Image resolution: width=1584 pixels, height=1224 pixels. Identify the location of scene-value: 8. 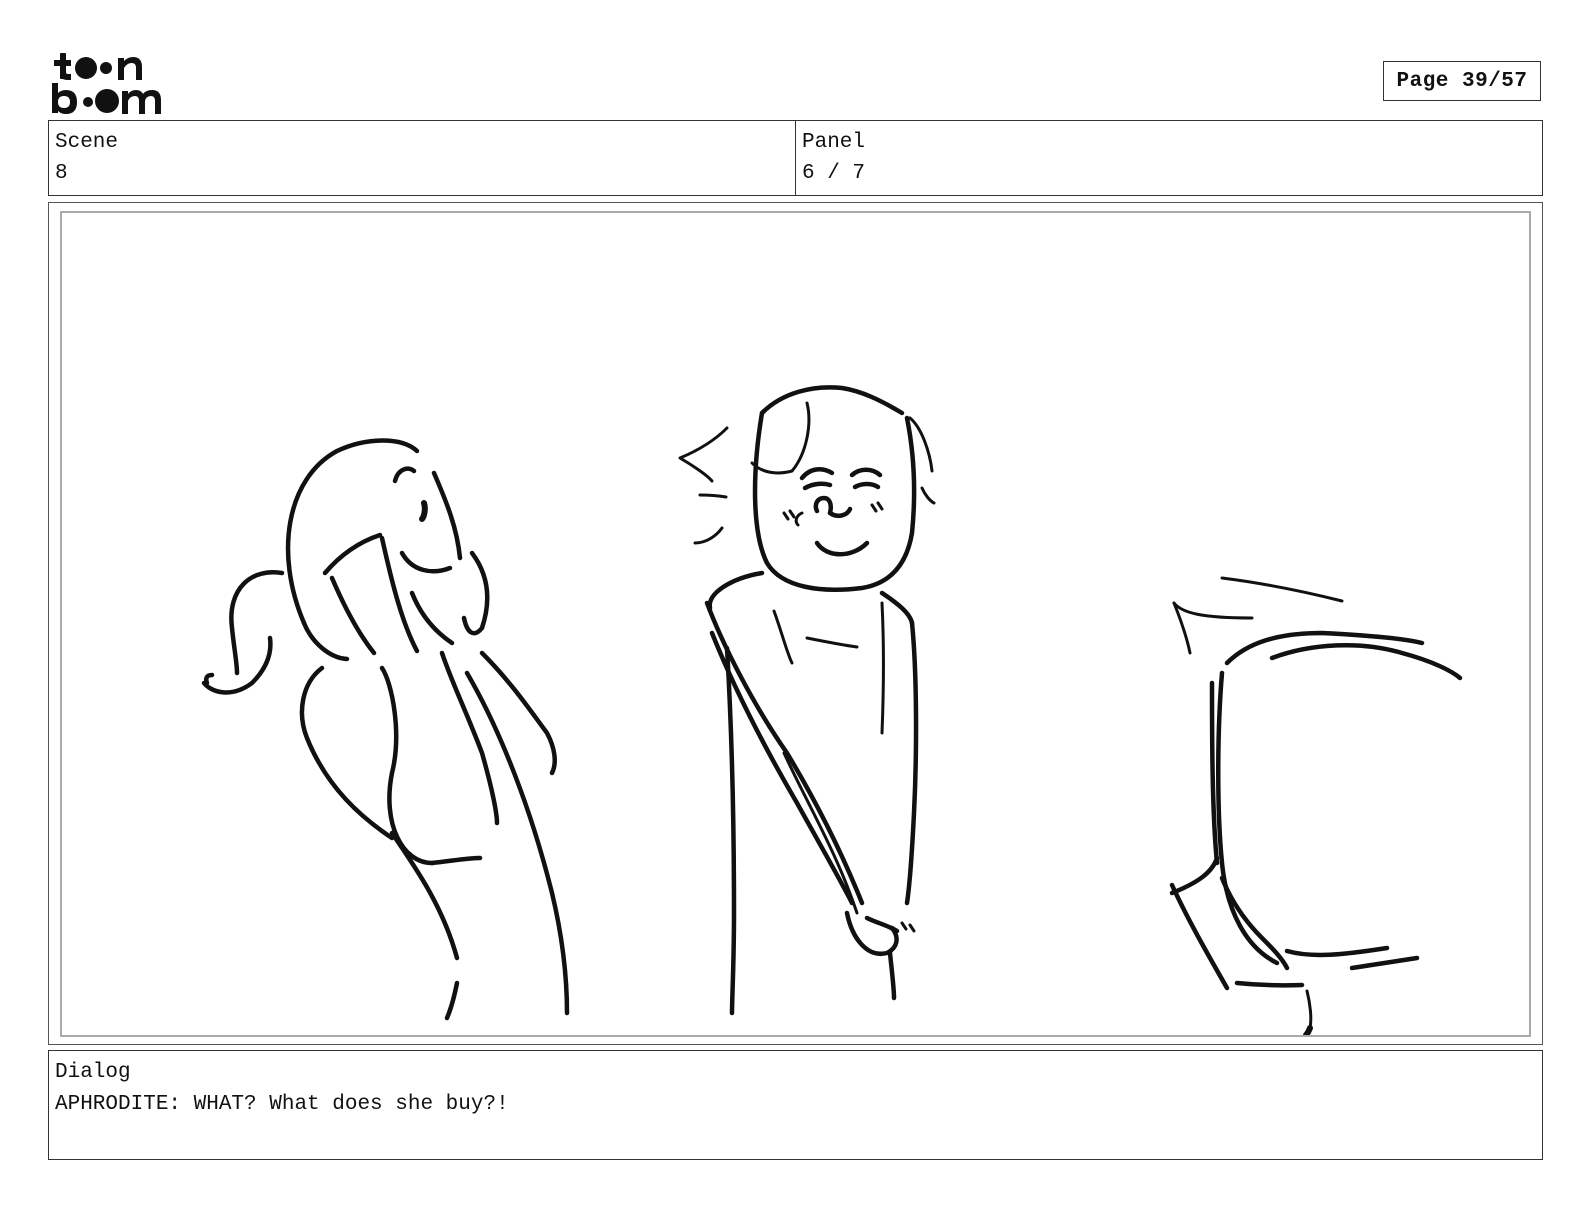
(61, 173).